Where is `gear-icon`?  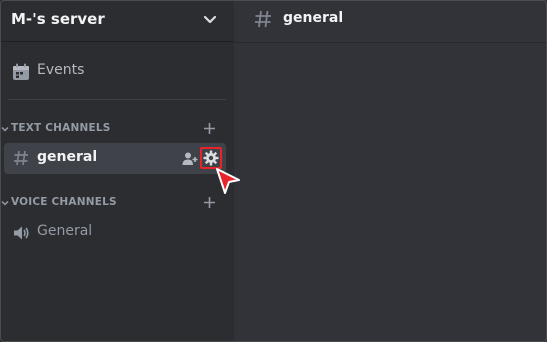
gear-icon is located at coordinates (211, 158).